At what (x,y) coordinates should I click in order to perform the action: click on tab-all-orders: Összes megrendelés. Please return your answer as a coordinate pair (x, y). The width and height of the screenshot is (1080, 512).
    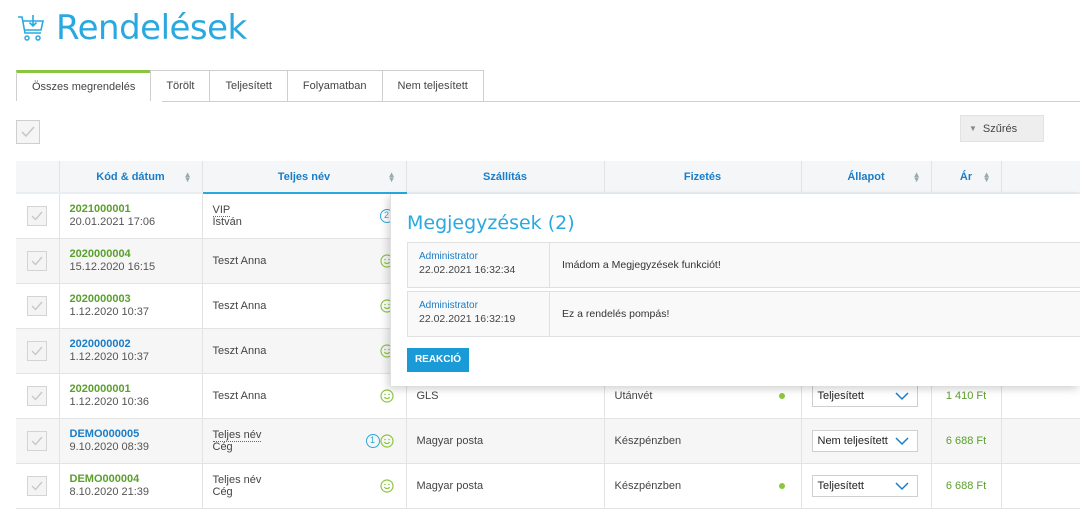
    Looking at the image, I should click on (84, 85).